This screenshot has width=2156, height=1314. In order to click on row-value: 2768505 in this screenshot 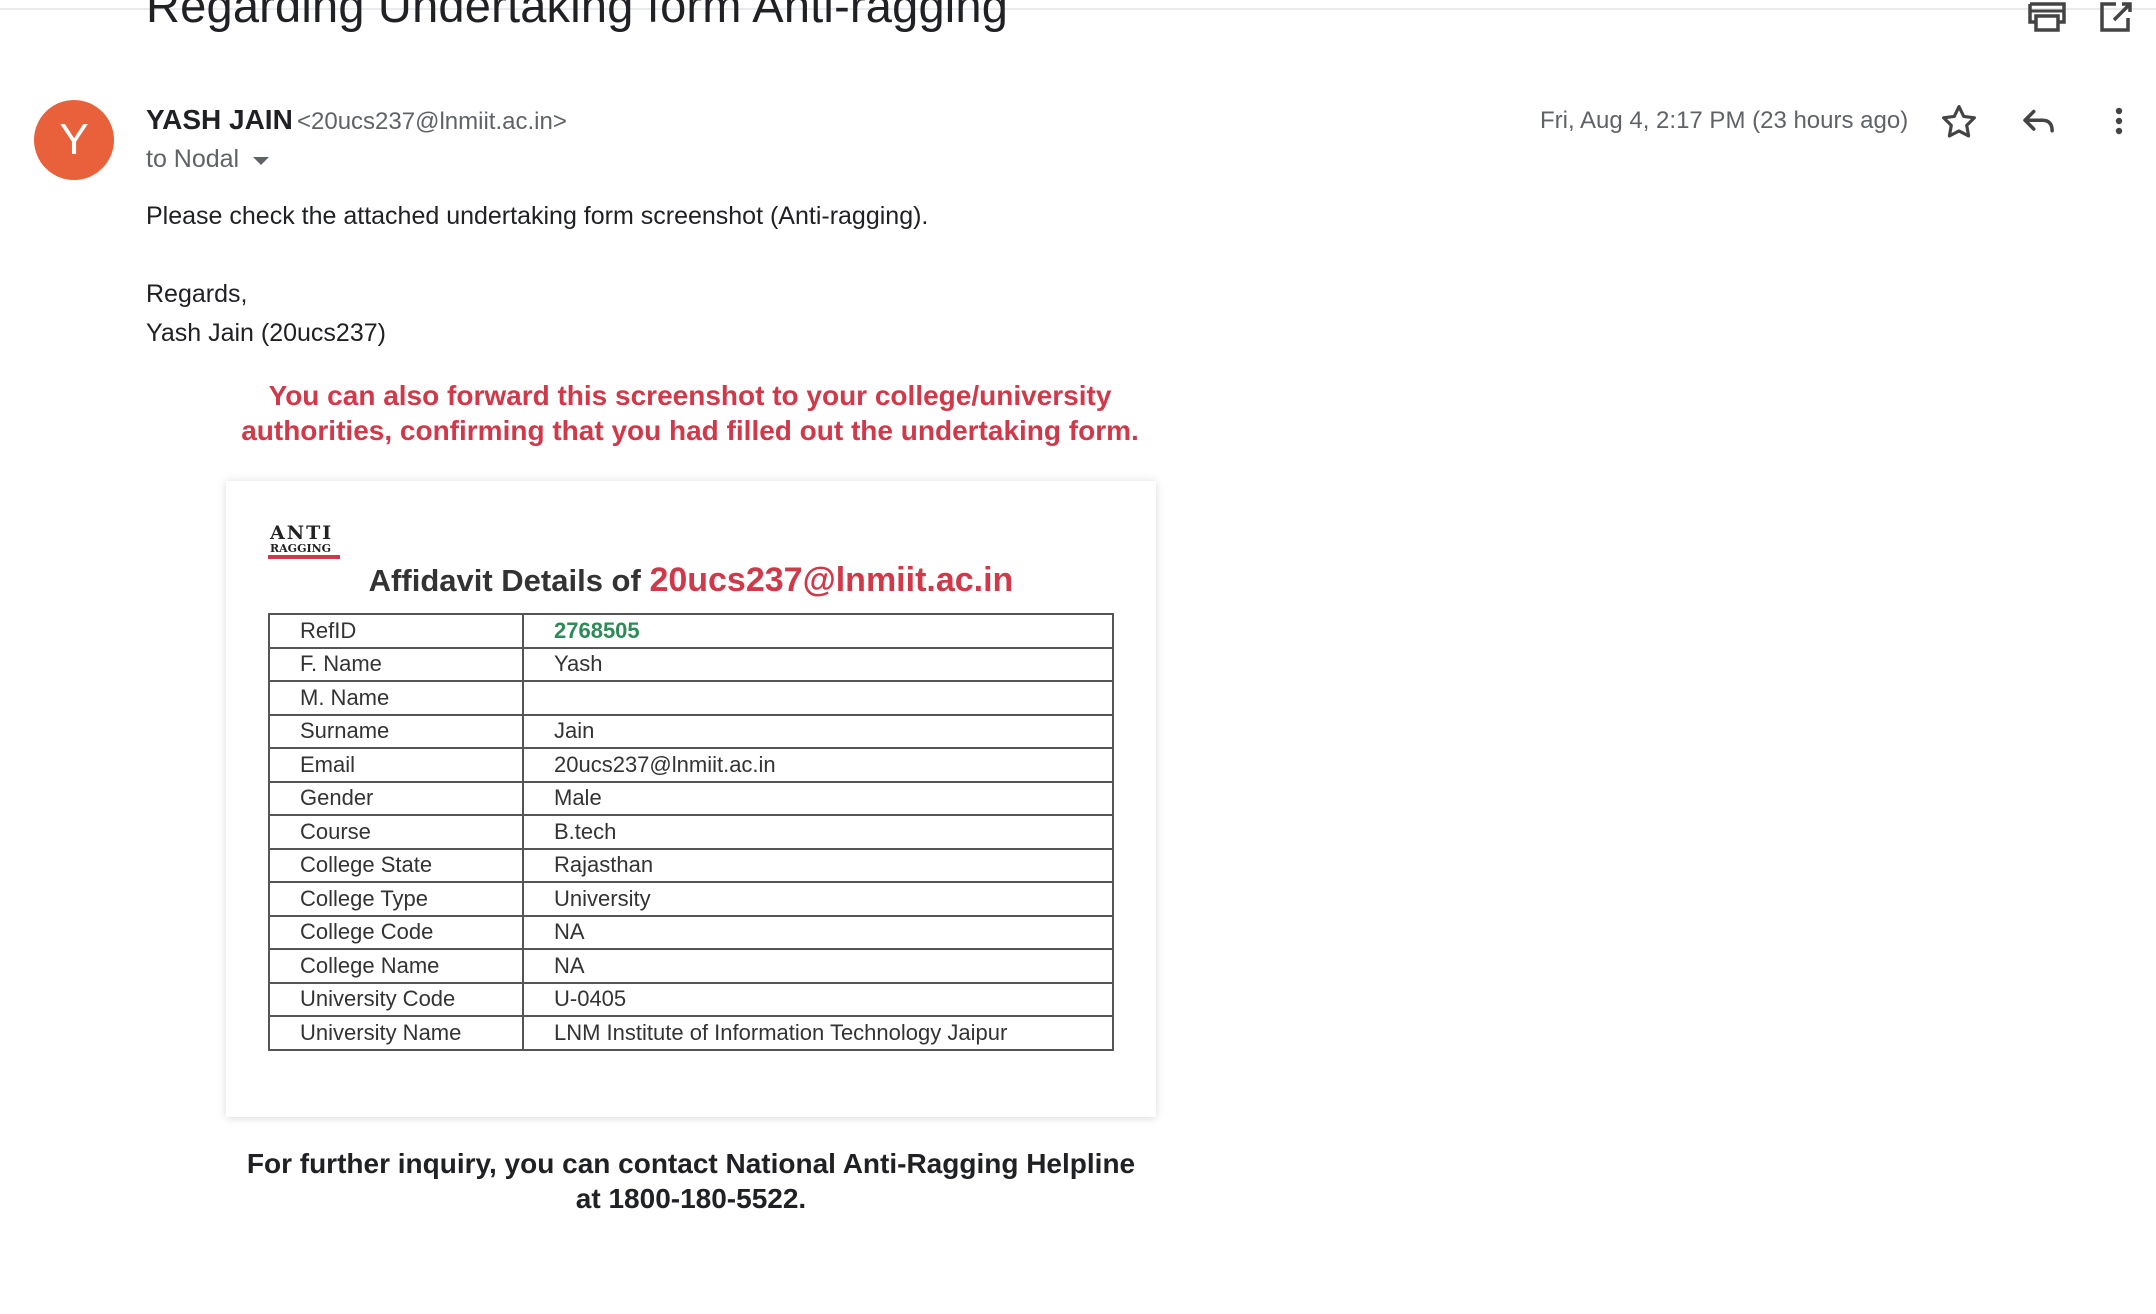, I will do `click(818, 631)`.